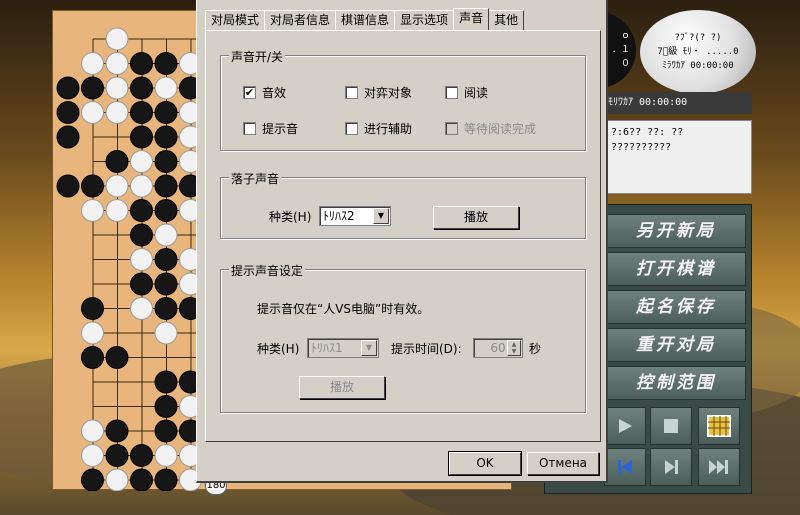 The image size is (800, 515). Describe the element at coordinates (249, 92) in the screenshot. I see `checkbox-box: ✔` at that location.